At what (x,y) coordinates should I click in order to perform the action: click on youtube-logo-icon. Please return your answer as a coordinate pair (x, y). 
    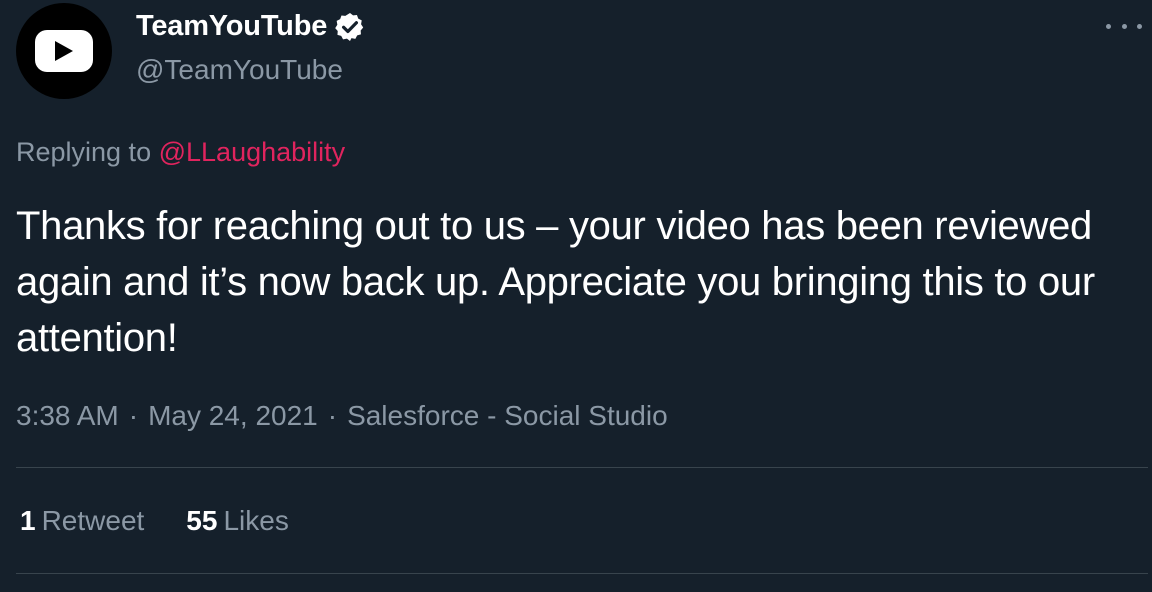
    Looking at the image, I should click on (64, 51).